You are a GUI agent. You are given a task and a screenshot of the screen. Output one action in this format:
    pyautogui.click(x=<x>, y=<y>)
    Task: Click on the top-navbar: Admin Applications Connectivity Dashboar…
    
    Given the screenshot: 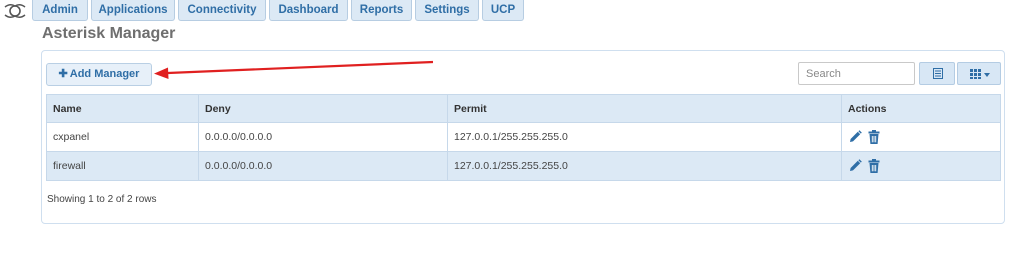 What is the action you would take?
    pyautogui.click(x=512, y=11)
    